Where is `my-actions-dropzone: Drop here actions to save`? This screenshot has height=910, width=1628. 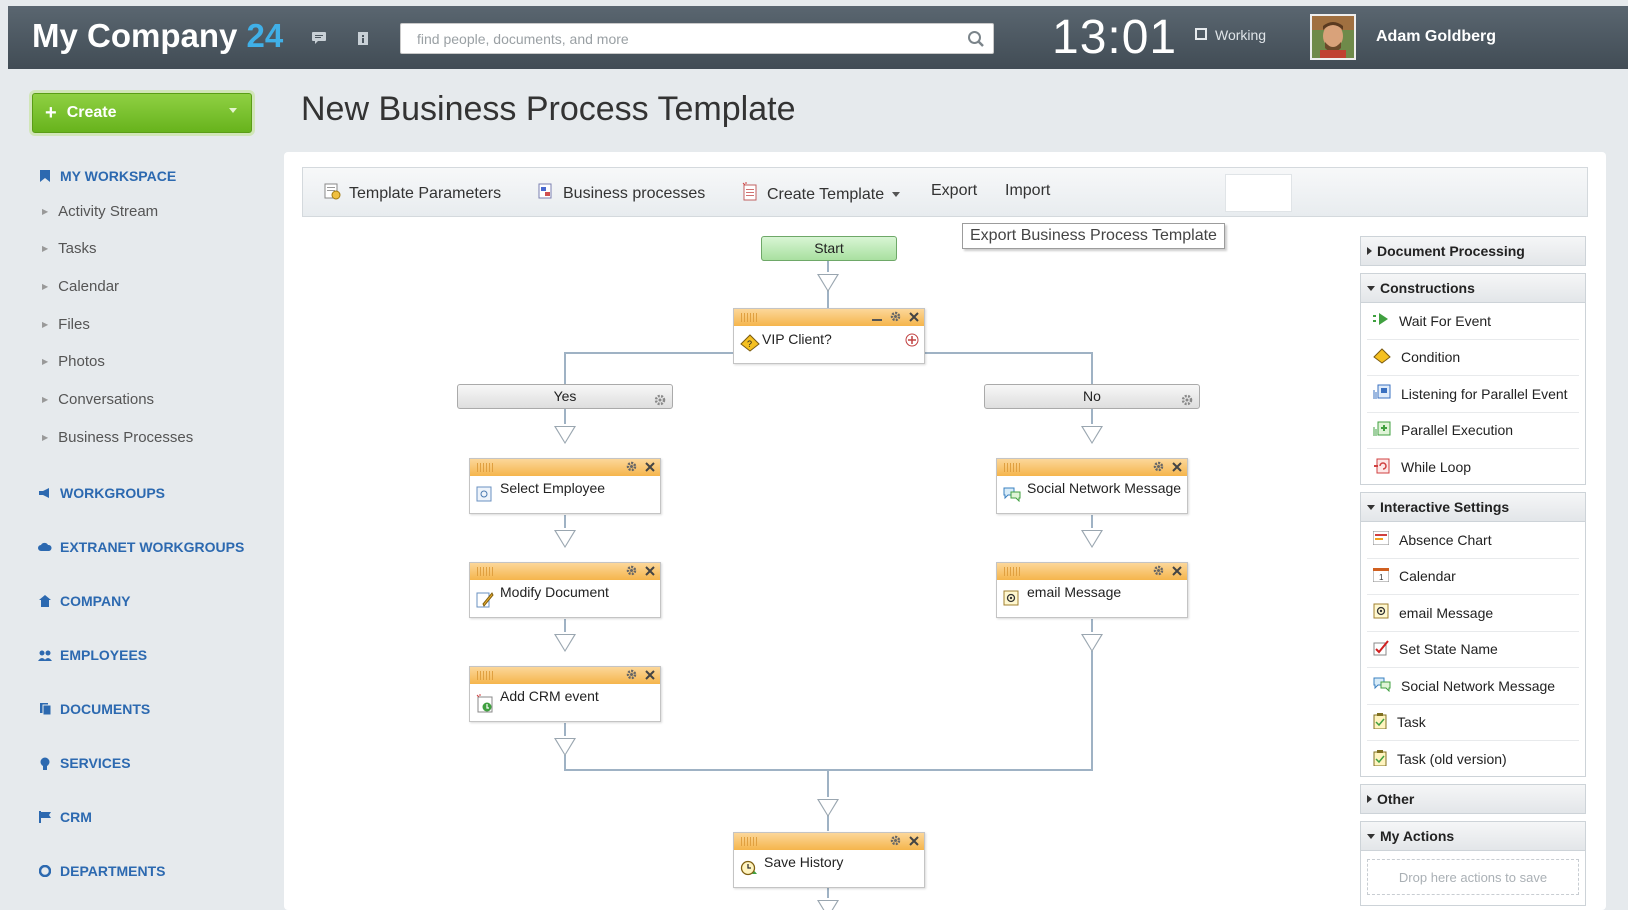
my-actions-dropzone: Drop here actions to save is located at coordinates (1473, 877).